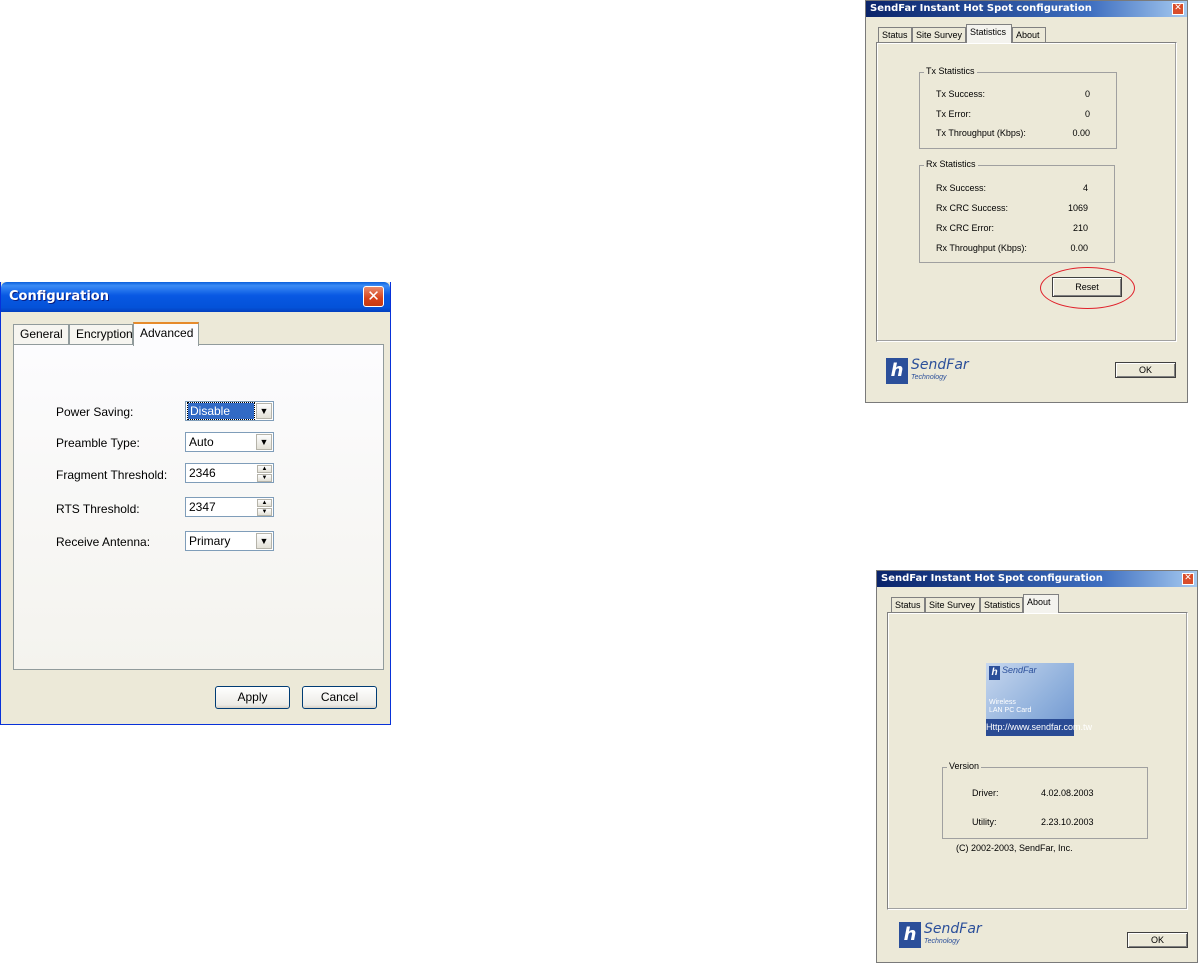  What do you see at coordinates (961, 94) in the screenshot?
I see `tx-success-label: Tx Success:` at bounding box center [961, 94].